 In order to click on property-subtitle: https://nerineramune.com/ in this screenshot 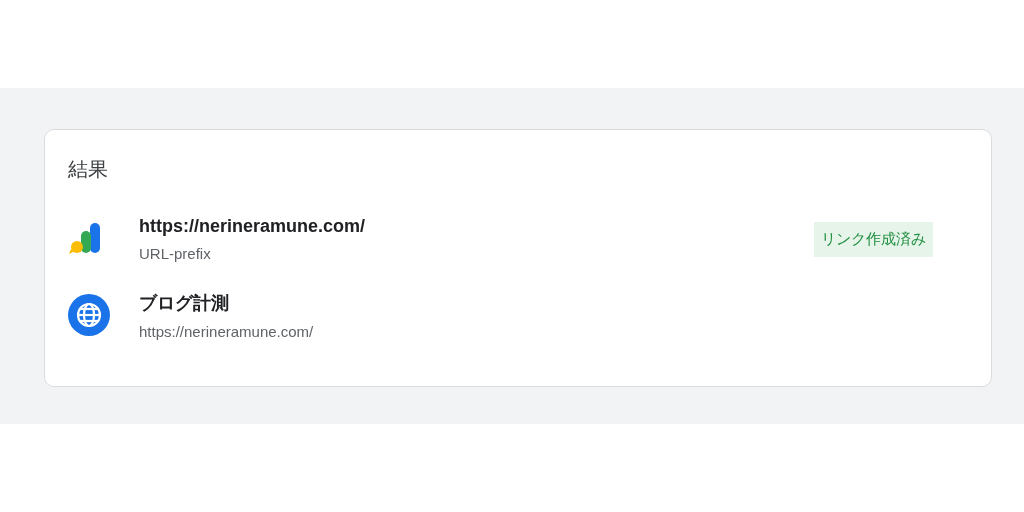, I will do `click(227, 331)`.